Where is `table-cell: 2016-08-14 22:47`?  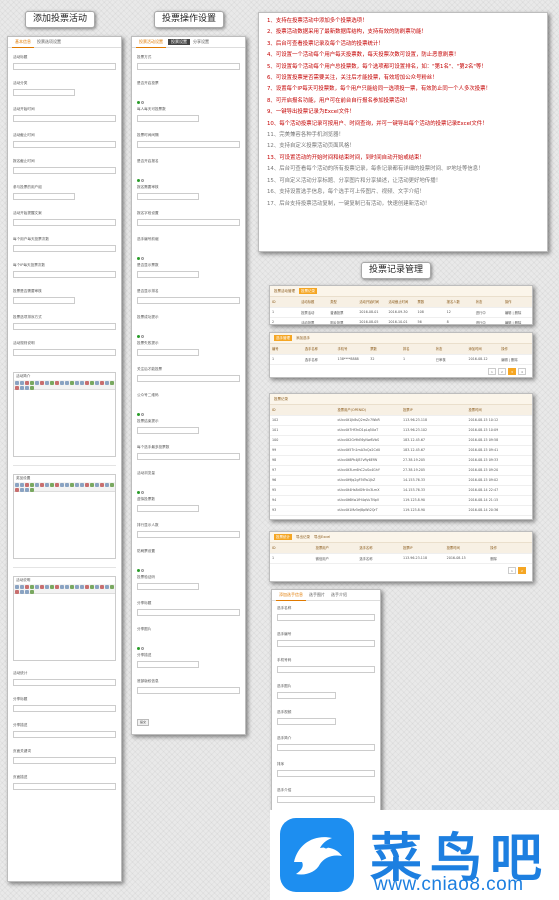
table-cell: 2016-08-14 22:47 is located at coordinates (499, 490).